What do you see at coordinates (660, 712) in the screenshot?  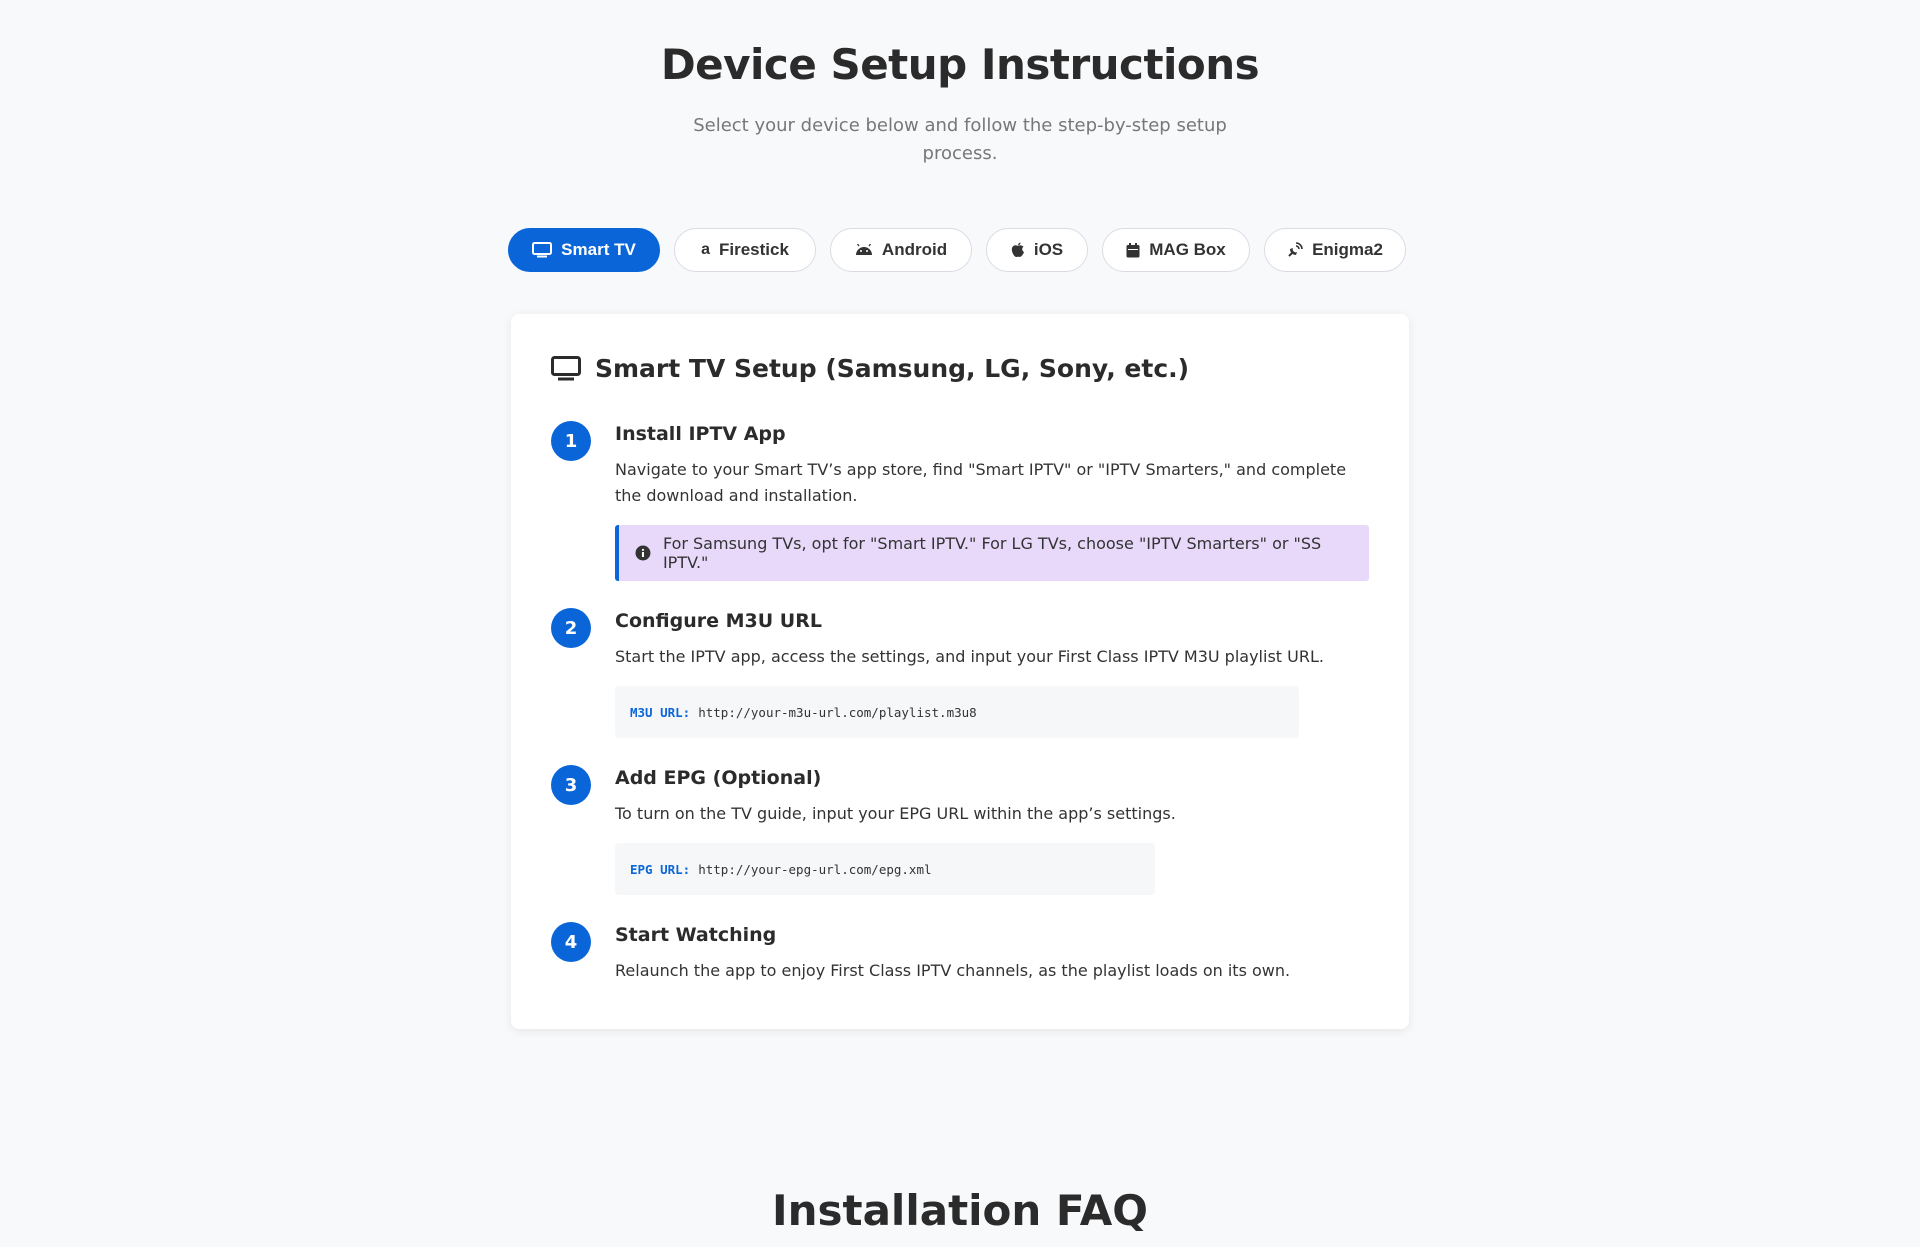 I see `code-label: M3U URL:` at bounding box center [660, 712].